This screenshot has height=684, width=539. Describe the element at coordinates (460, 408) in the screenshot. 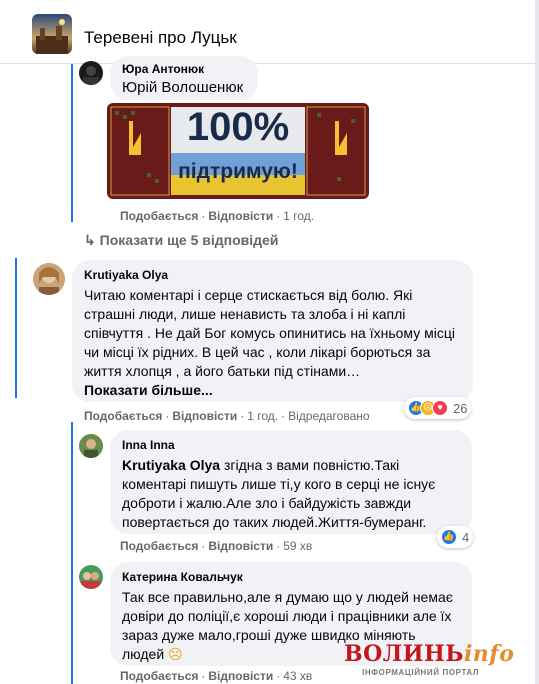

I see `reaction-count: 26` at that location.